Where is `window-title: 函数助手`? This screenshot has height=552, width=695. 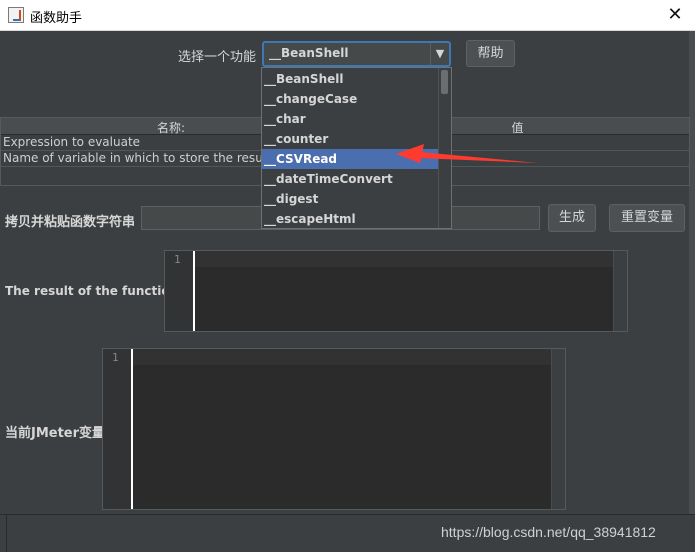
window-title: 函数助手 is located at coordinates (56, 18).